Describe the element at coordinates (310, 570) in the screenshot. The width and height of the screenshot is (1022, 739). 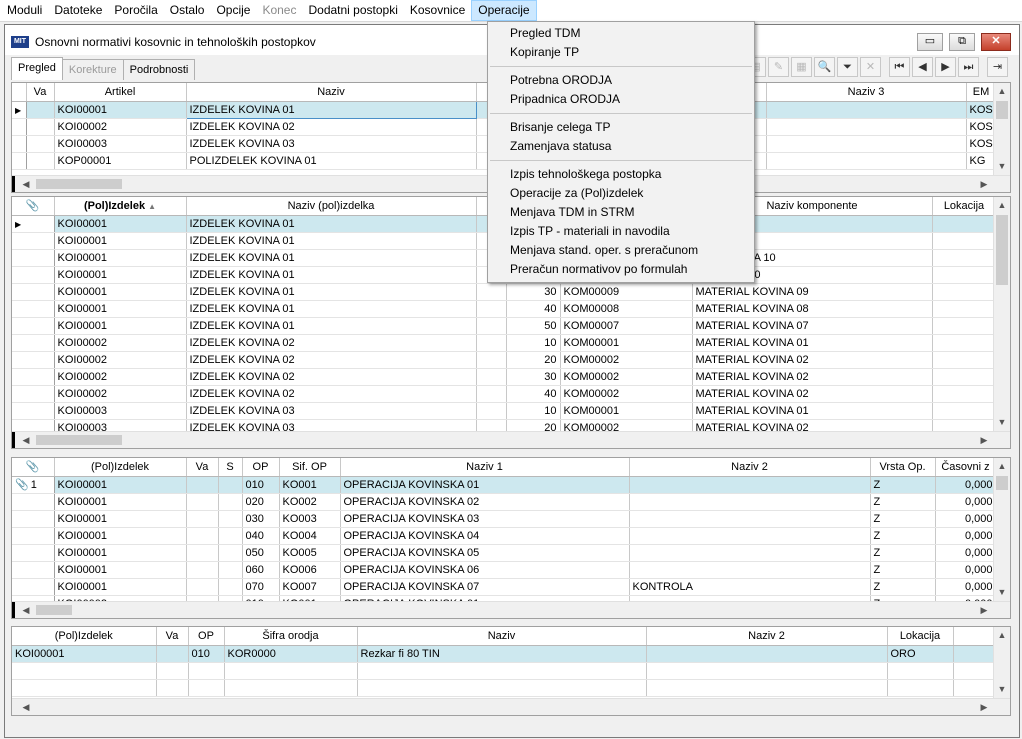
I see `cell-sif-op: KO006` at that location.